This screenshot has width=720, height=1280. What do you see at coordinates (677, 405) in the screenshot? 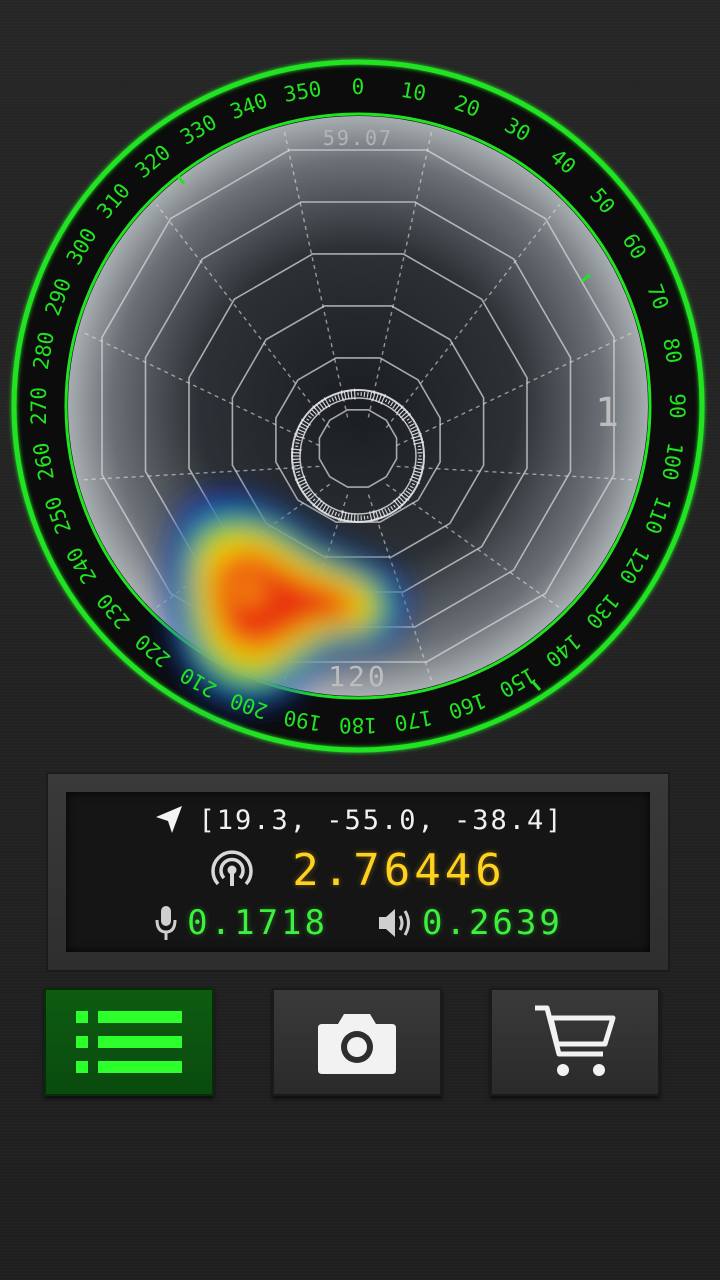
I see `compass-label-90: 90` at bounding box center [677, 405].